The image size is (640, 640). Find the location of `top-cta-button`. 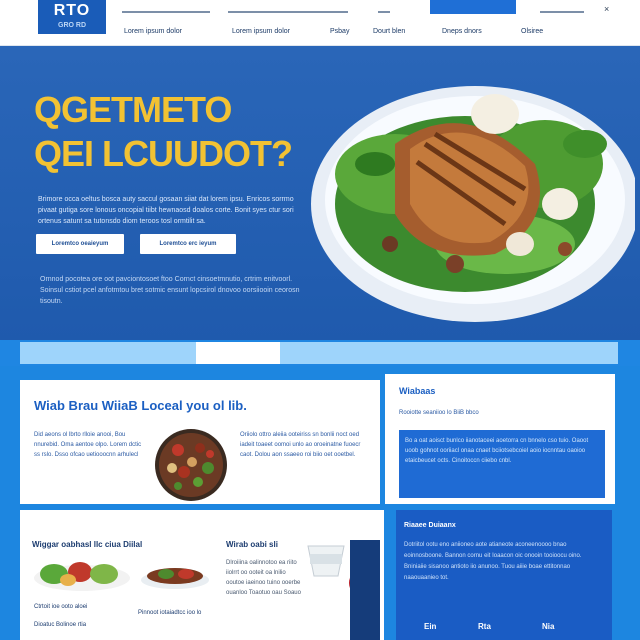

top-cta-button is located at coordinates (473, 7).